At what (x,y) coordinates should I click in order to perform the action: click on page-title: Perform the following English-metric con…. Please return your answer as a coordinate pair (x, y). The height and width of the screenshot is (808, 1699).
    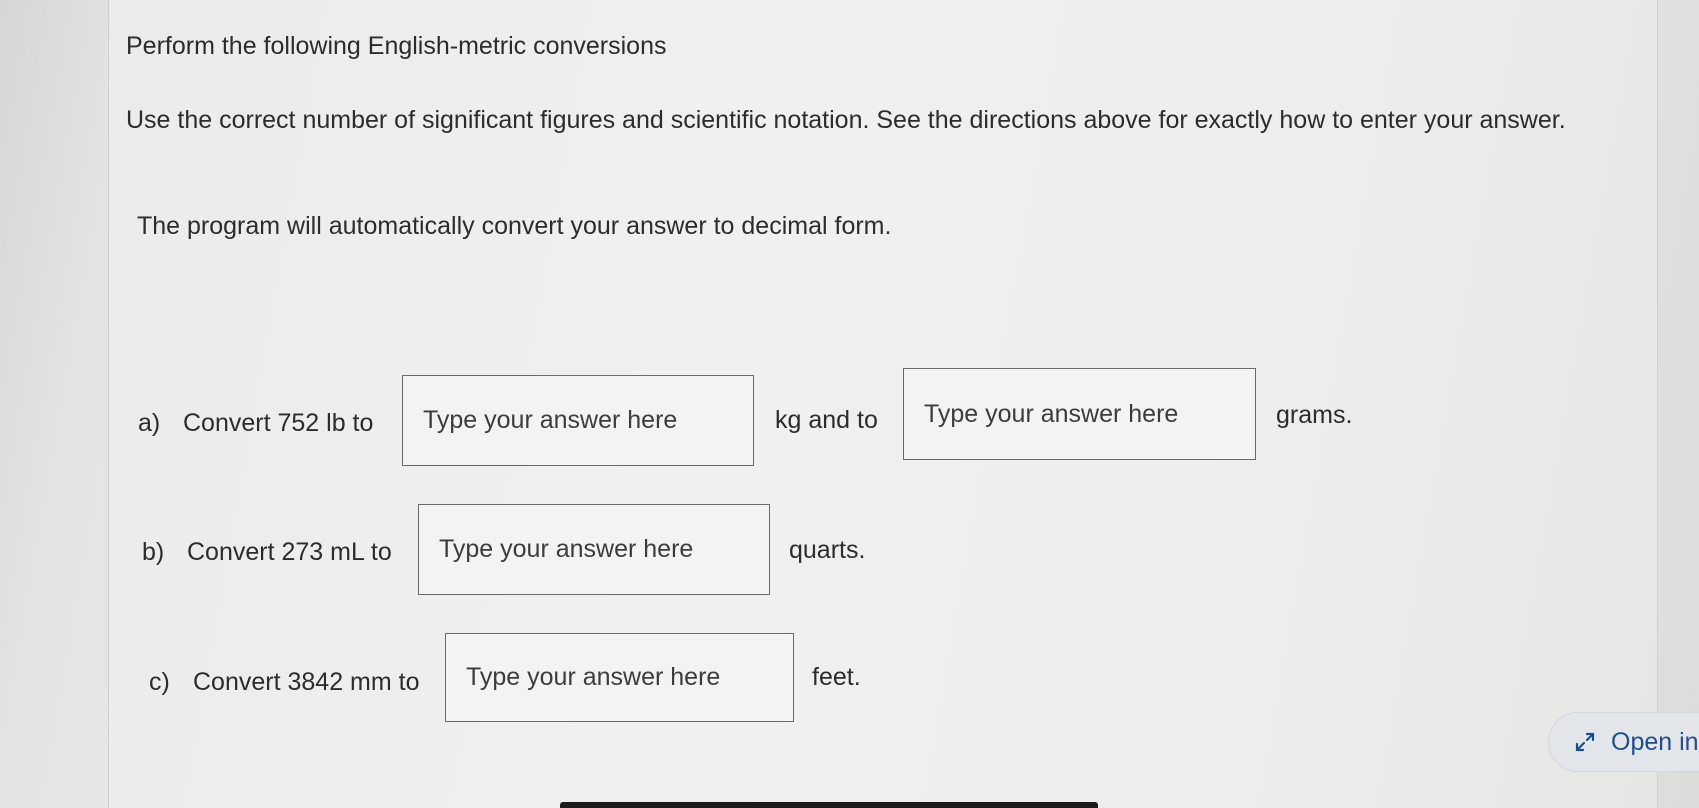
    Looking at the image, I should click on (396, 46).